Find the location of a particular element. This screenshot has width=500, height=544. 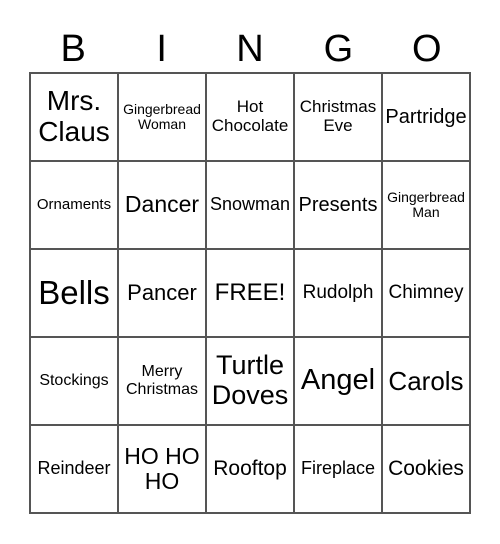

cell-text: Rooftop is located at coordinates (250, 469).